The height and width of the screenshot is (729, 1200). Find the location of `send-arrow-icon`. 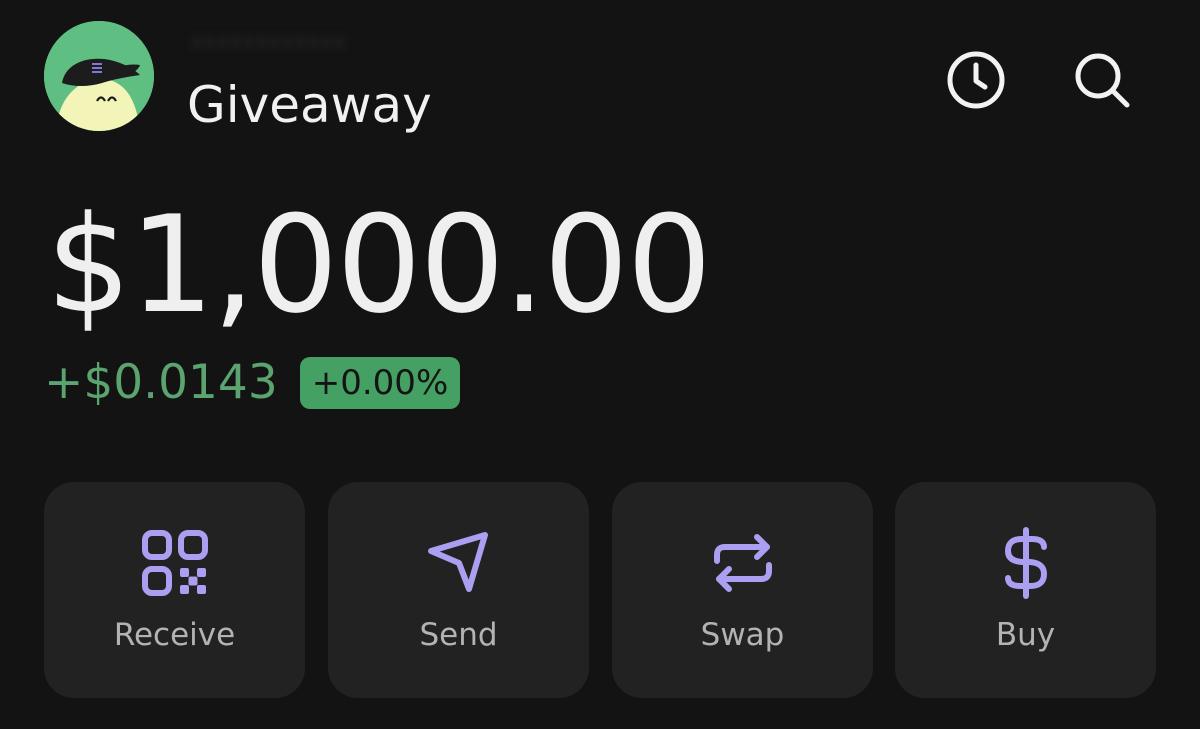

send-arrow-icon is located at coordinates (457, 562).